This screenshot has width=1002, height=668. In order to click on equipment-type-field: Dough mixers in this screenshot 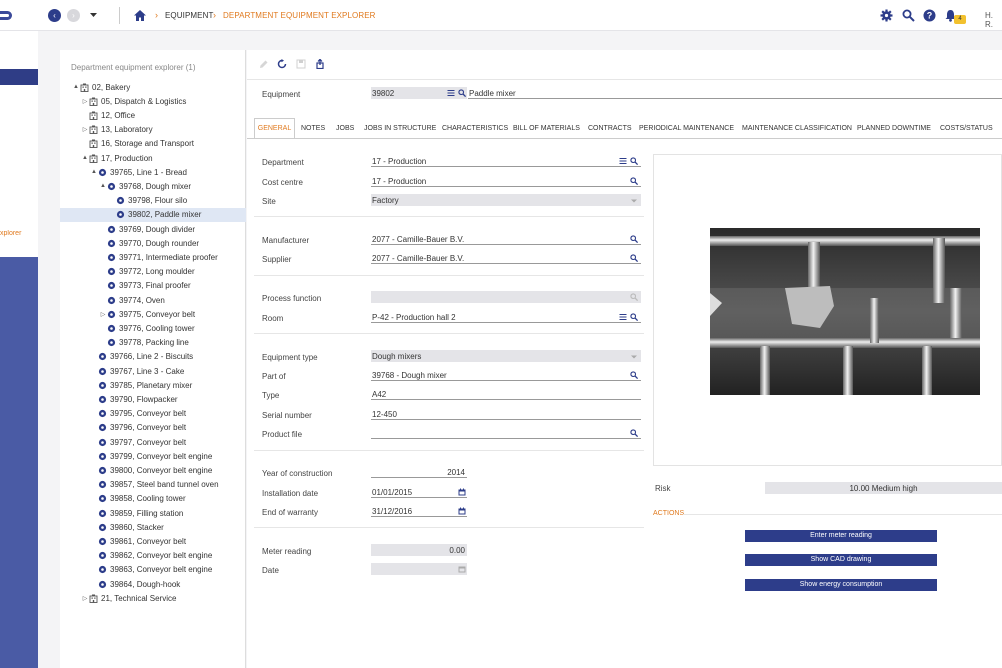, I will do `click(506, 356)`.